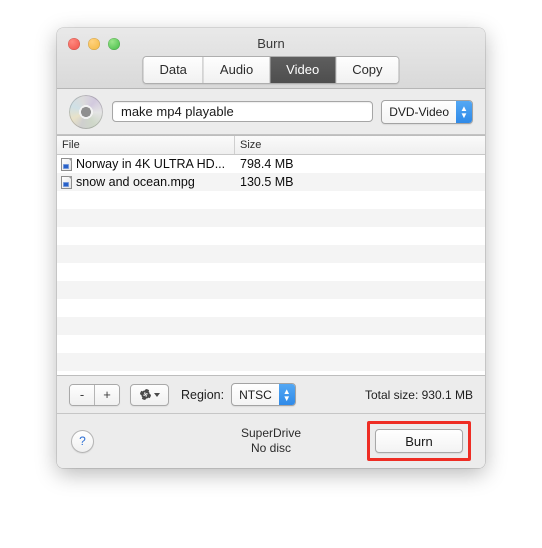 The image size is (542, 548). Describe the element at coordinates (271, 433) in the screenshot. I see `drive-name: SuperDrive` at that location.